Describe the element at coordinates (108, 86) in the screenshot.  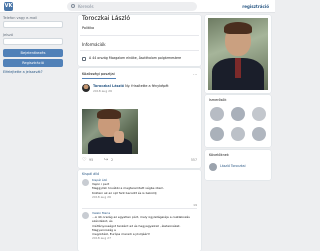
I see `post-author: Toroczkai László` at that location.